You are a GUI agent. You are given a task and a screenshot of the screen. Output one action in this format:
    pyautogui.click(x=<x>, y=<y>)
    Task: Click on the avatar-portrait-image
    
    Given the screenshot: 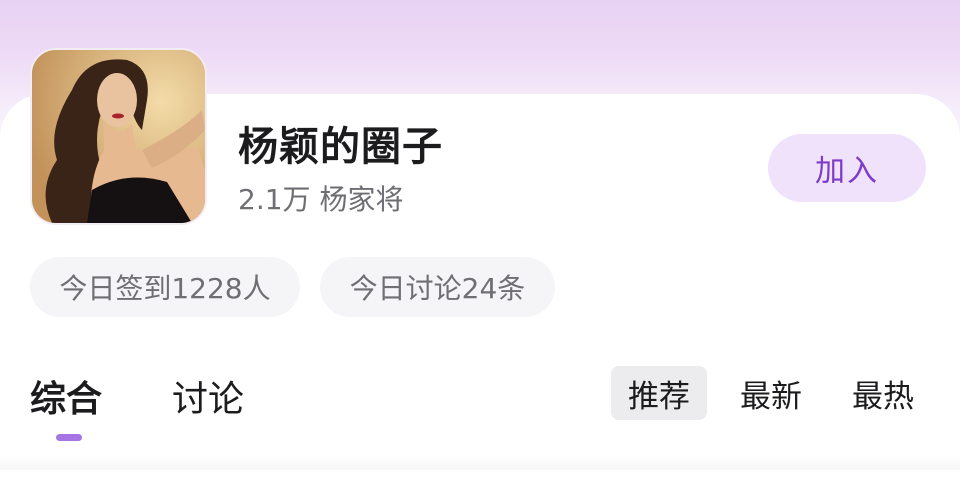 What is the action you would take?
    pyautogui.click(x=118, y=136)
    